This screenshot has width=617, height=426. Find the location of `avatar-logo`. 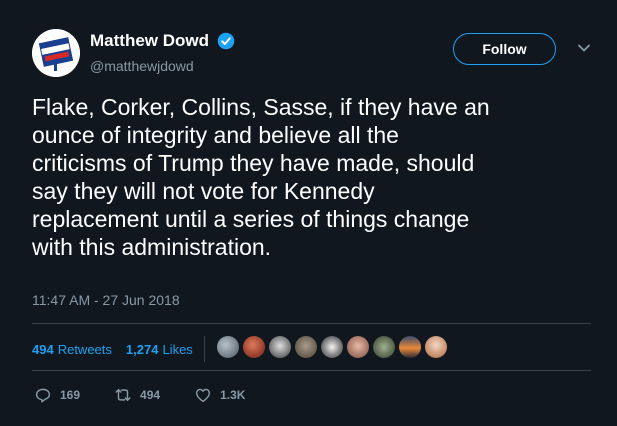

avatar-logo is located at coordinates (56, 53).